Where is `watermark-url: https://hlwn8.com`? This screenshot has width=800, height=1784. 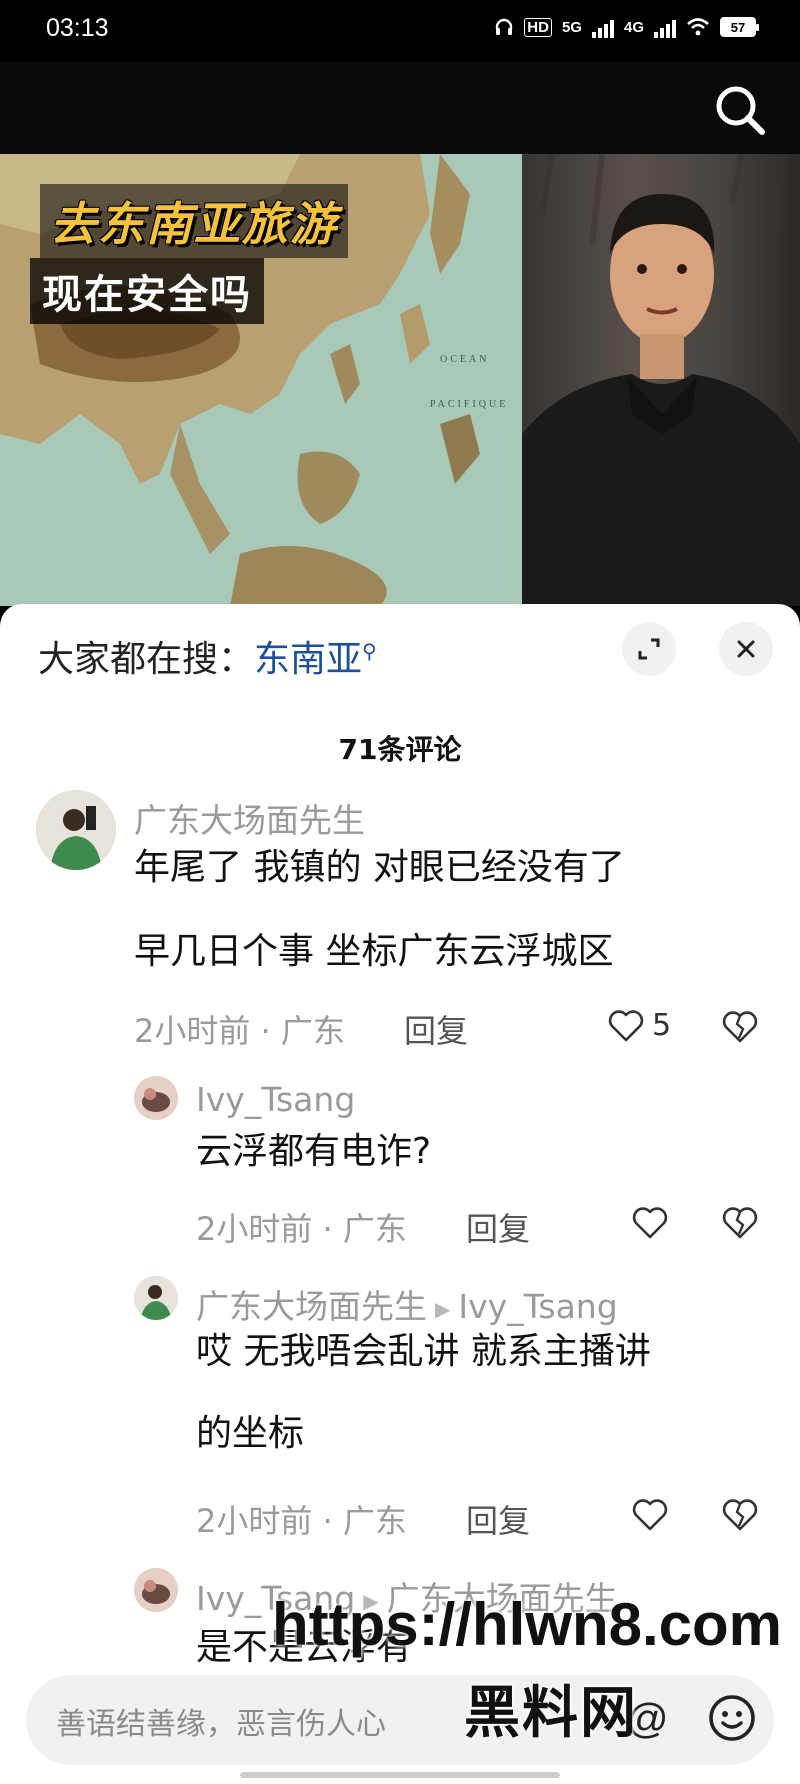
watermark-url: https://hlwn8.com is located at coordinates (527, 1624).